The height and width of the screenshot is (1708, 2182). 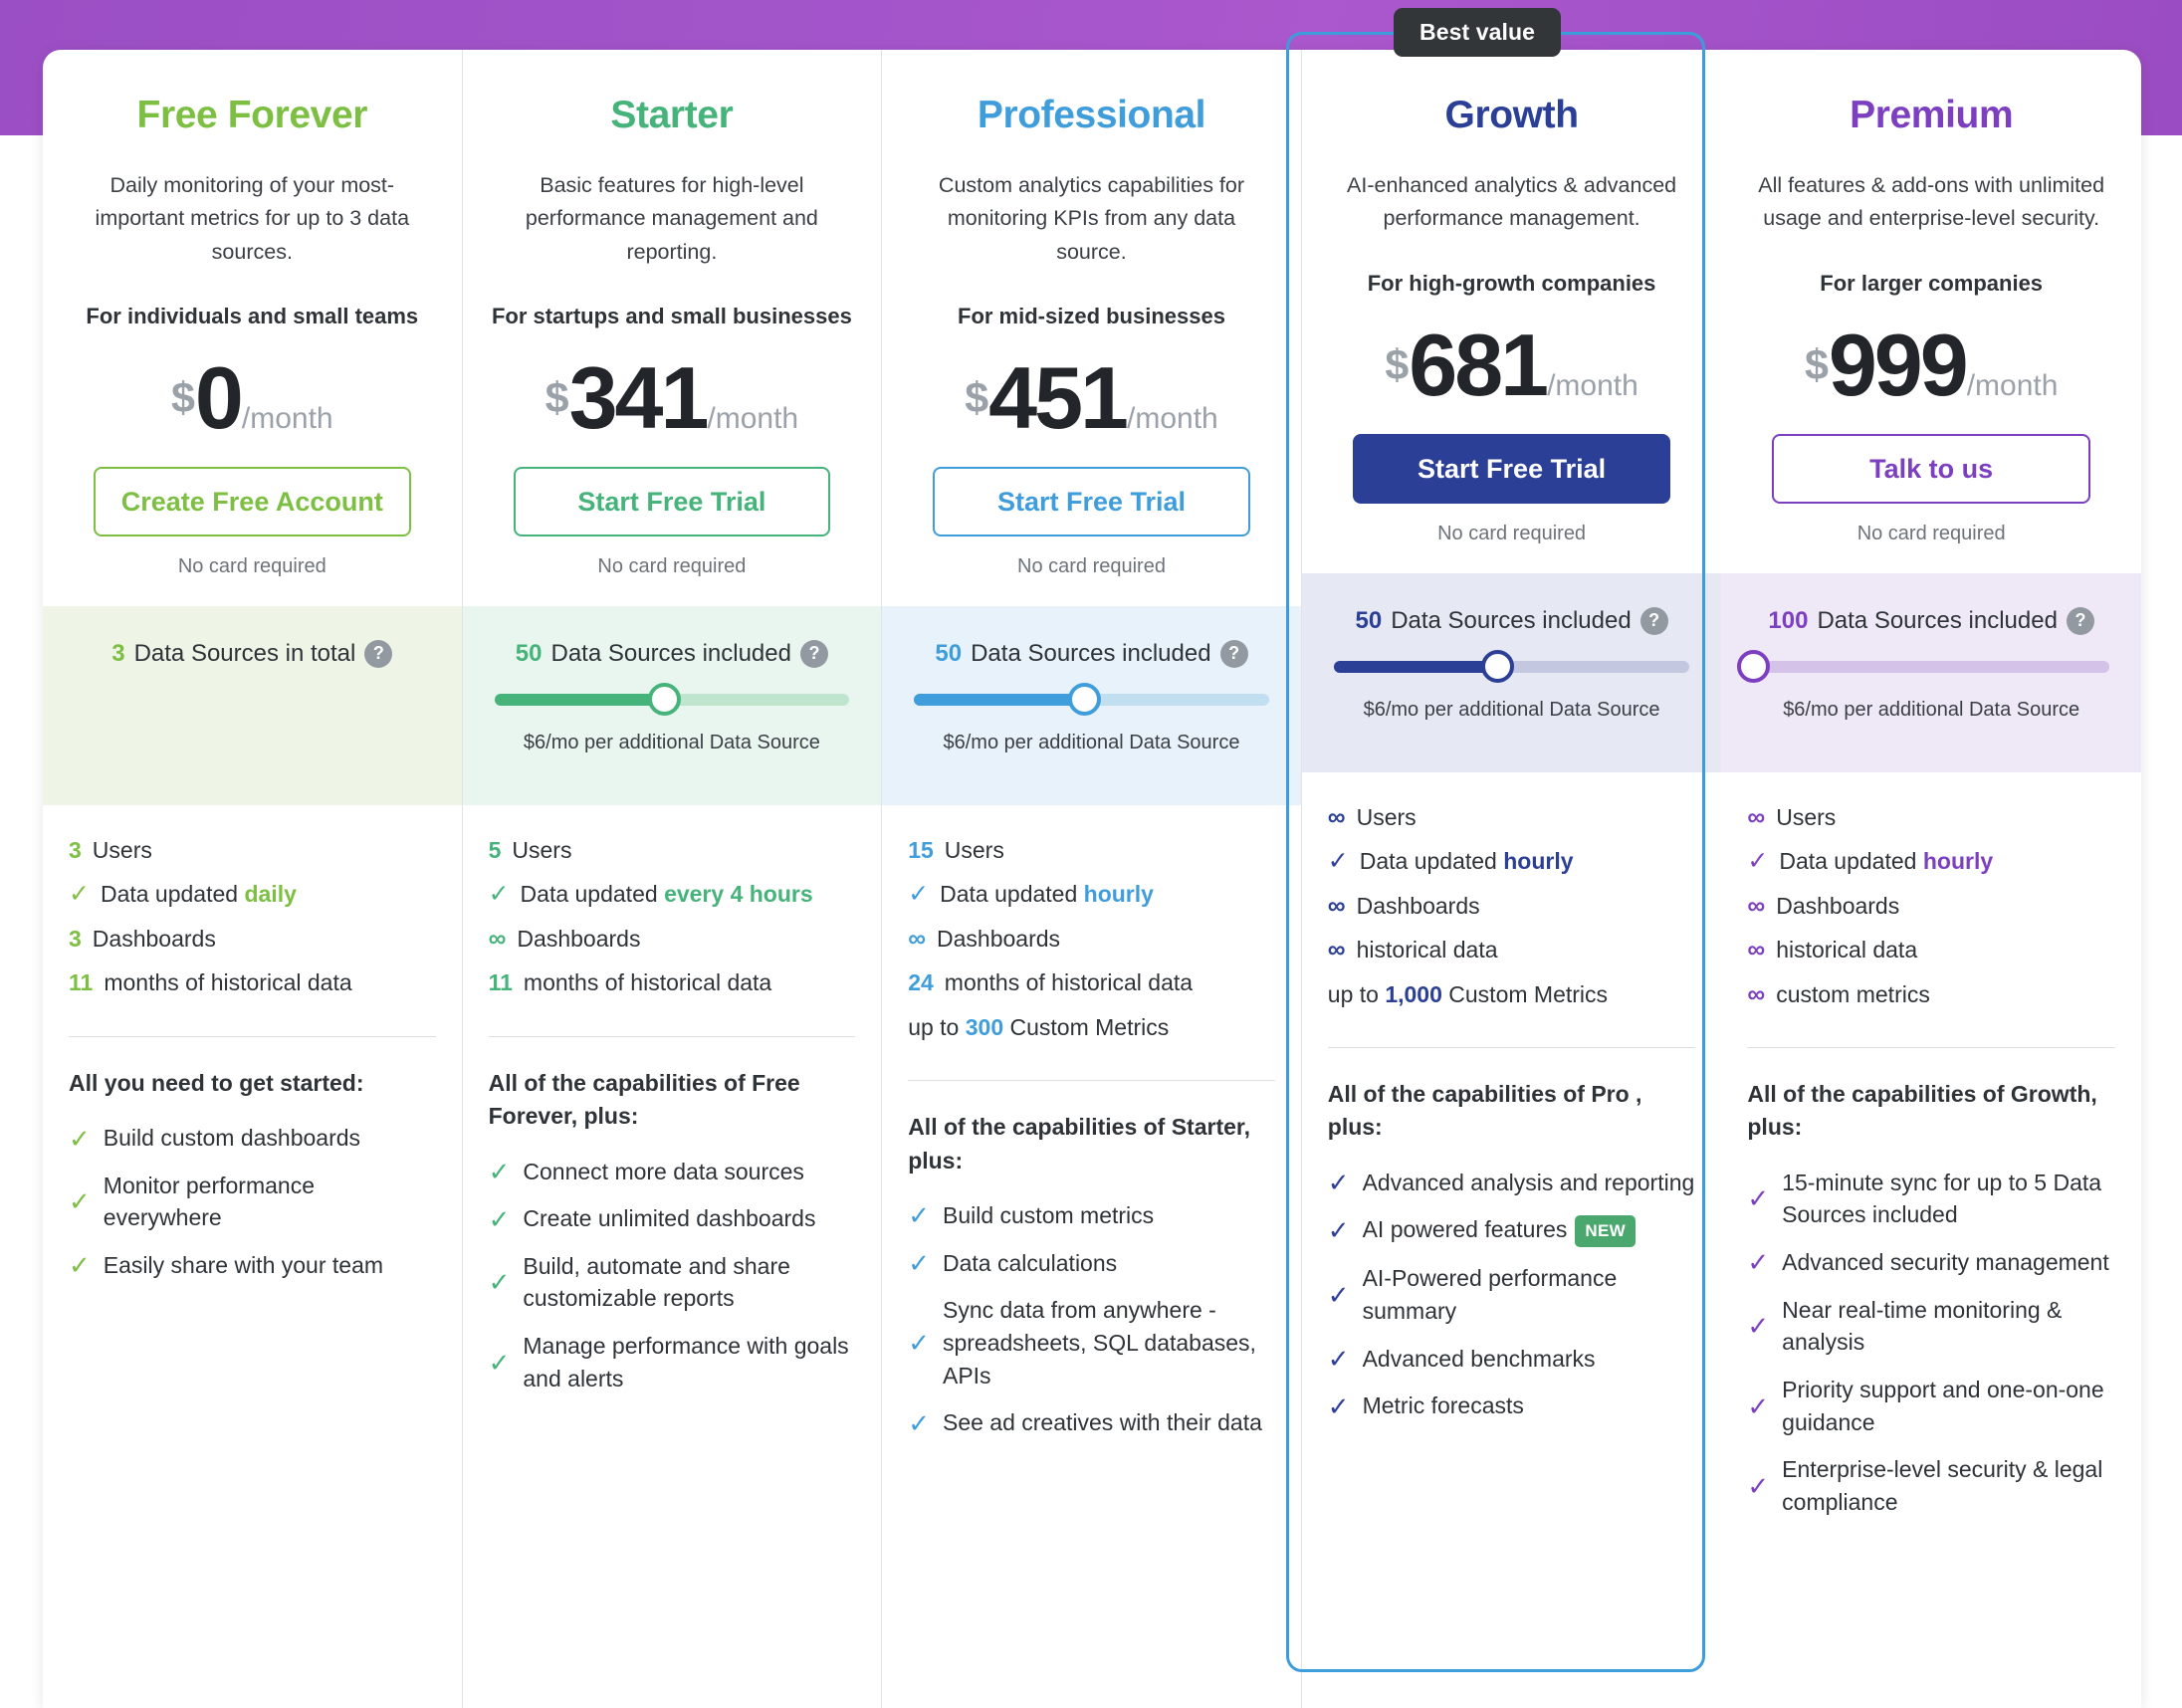 What do you see at coordinates (1931, 533) in the screenshot?
I see `no-card-required-note-premium: No card required` at bounding box center [1931, 533].